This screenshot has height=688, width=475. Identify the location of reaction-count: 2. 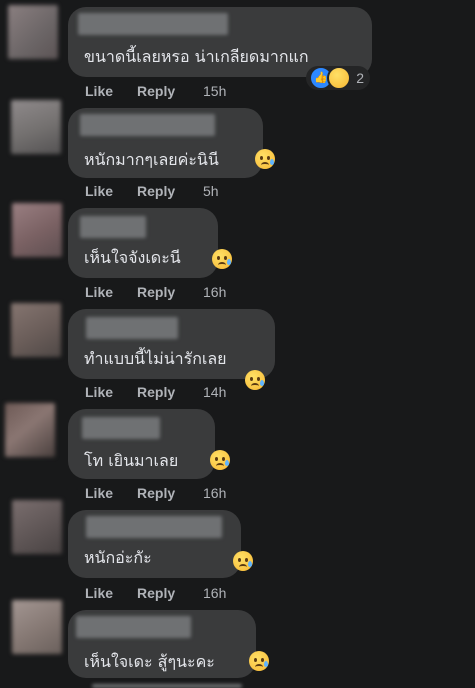
(360, 78).